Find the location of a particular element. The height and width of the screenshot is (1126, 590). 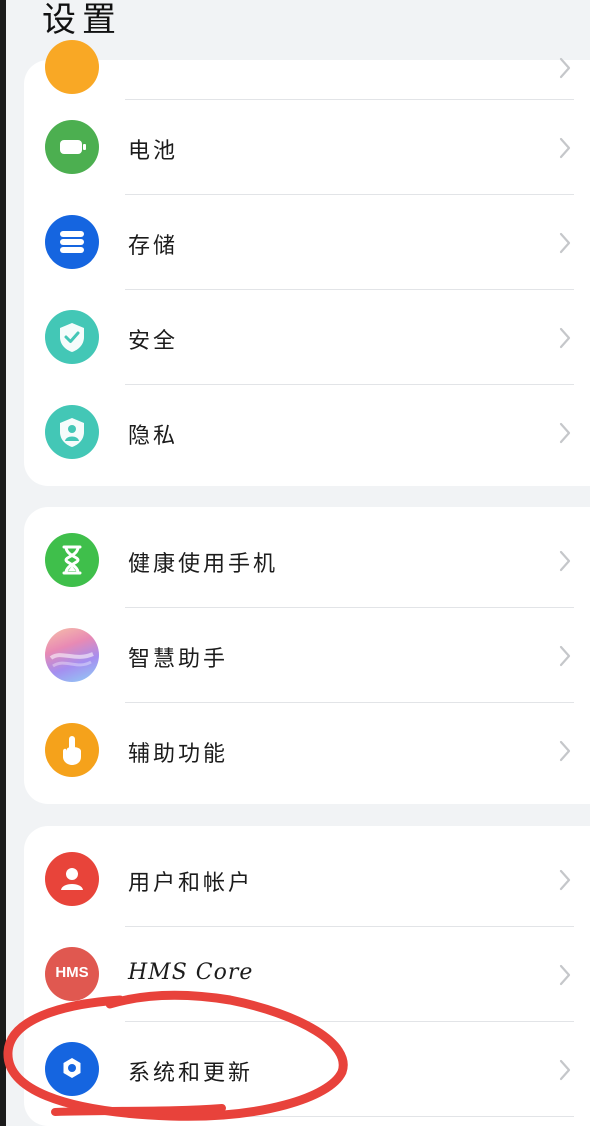

hms-icon: HMS is located at coordinates (72, 974).